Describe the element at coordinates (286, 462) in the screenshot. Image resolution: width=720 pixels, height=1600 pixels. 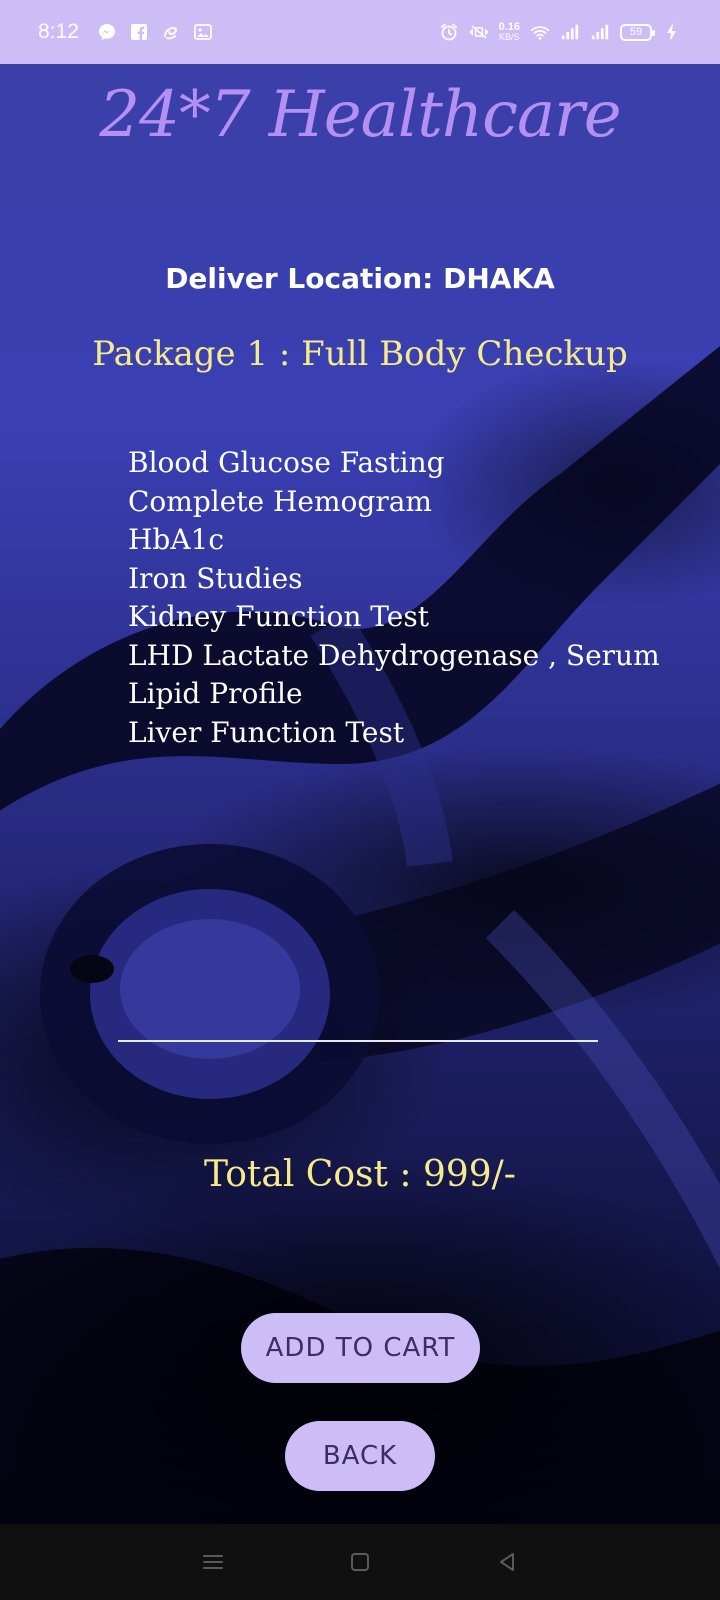
I see `list-item: Blood Glucose Fasting` at that location.